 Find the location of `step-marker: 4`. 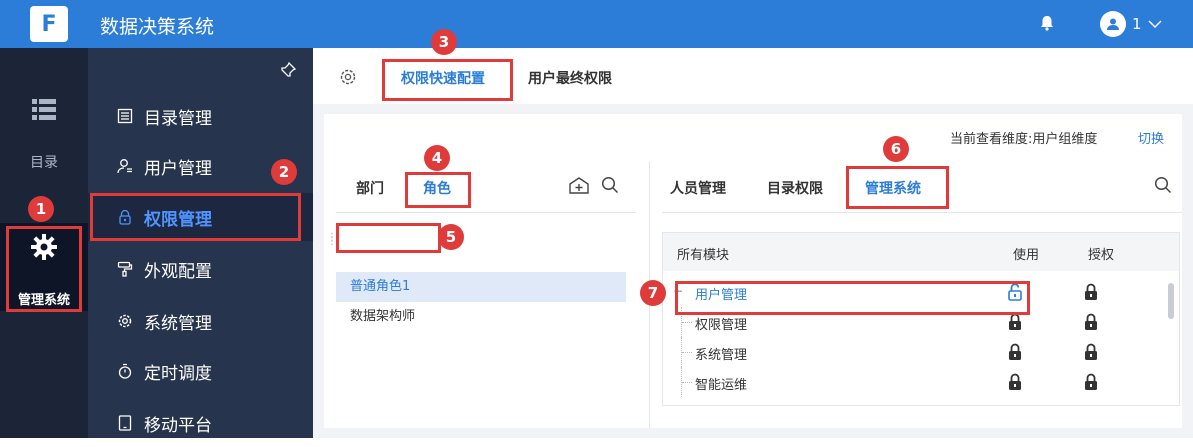

step-marker: 4 is located at coordinates (437, 158).